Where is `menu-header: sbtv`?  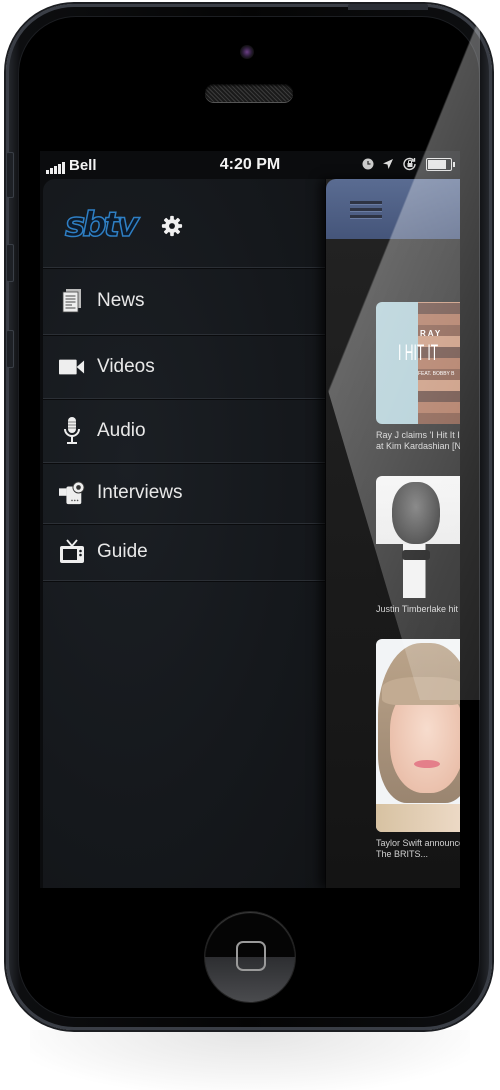
menu-header: sbtv is located at coordinates (184, 223).